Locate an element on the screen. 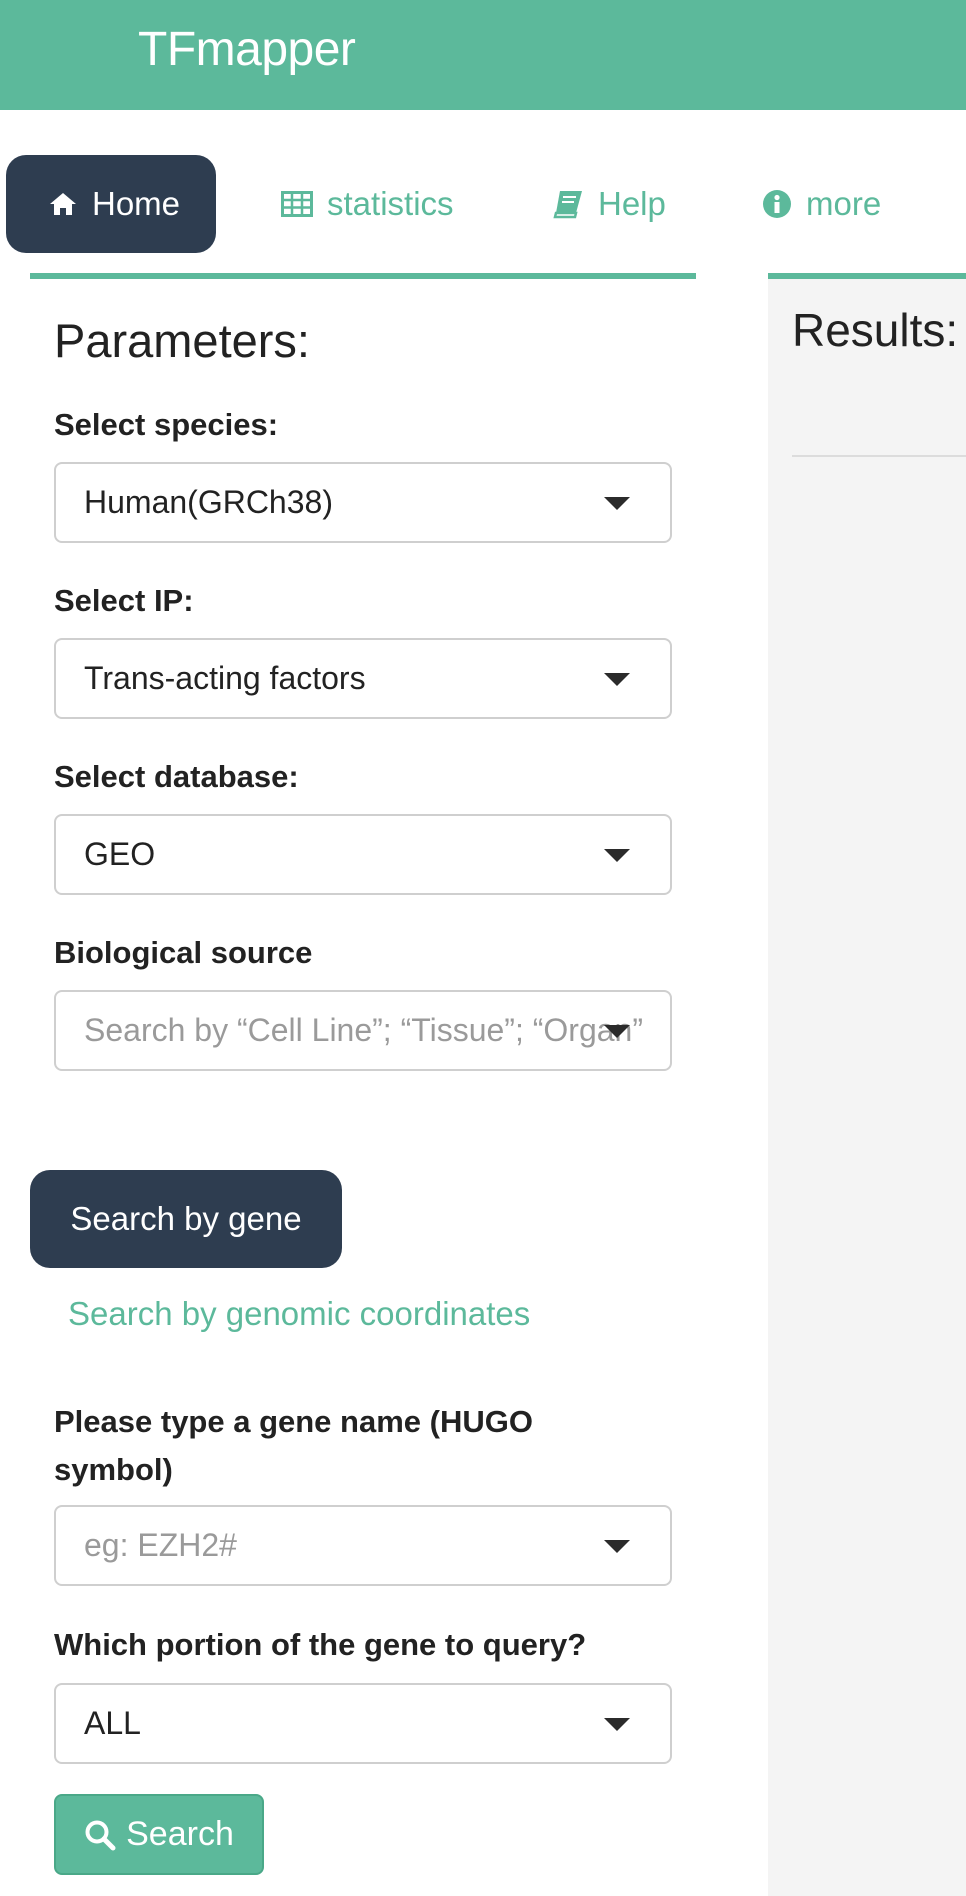  gene-label-line1: Please type a gene name (HUGO is located at coordinates (293, 1421).